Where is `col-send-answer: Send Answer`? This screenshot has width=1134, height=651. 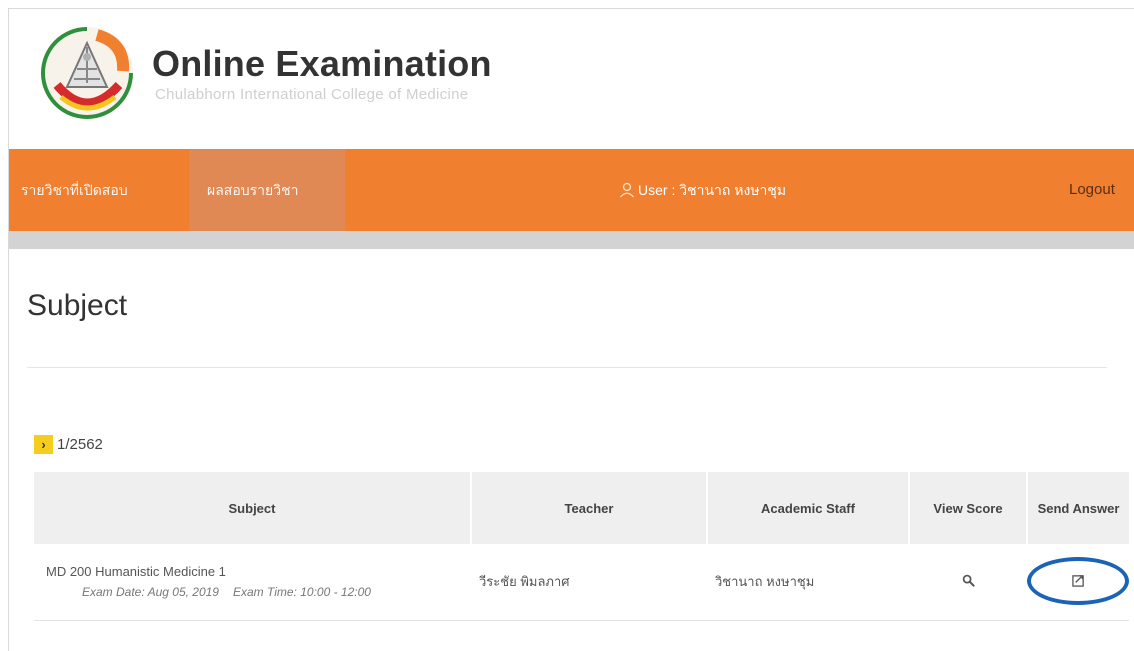
col-send-answer: Send Answer is located at coordinates (1078, 508).